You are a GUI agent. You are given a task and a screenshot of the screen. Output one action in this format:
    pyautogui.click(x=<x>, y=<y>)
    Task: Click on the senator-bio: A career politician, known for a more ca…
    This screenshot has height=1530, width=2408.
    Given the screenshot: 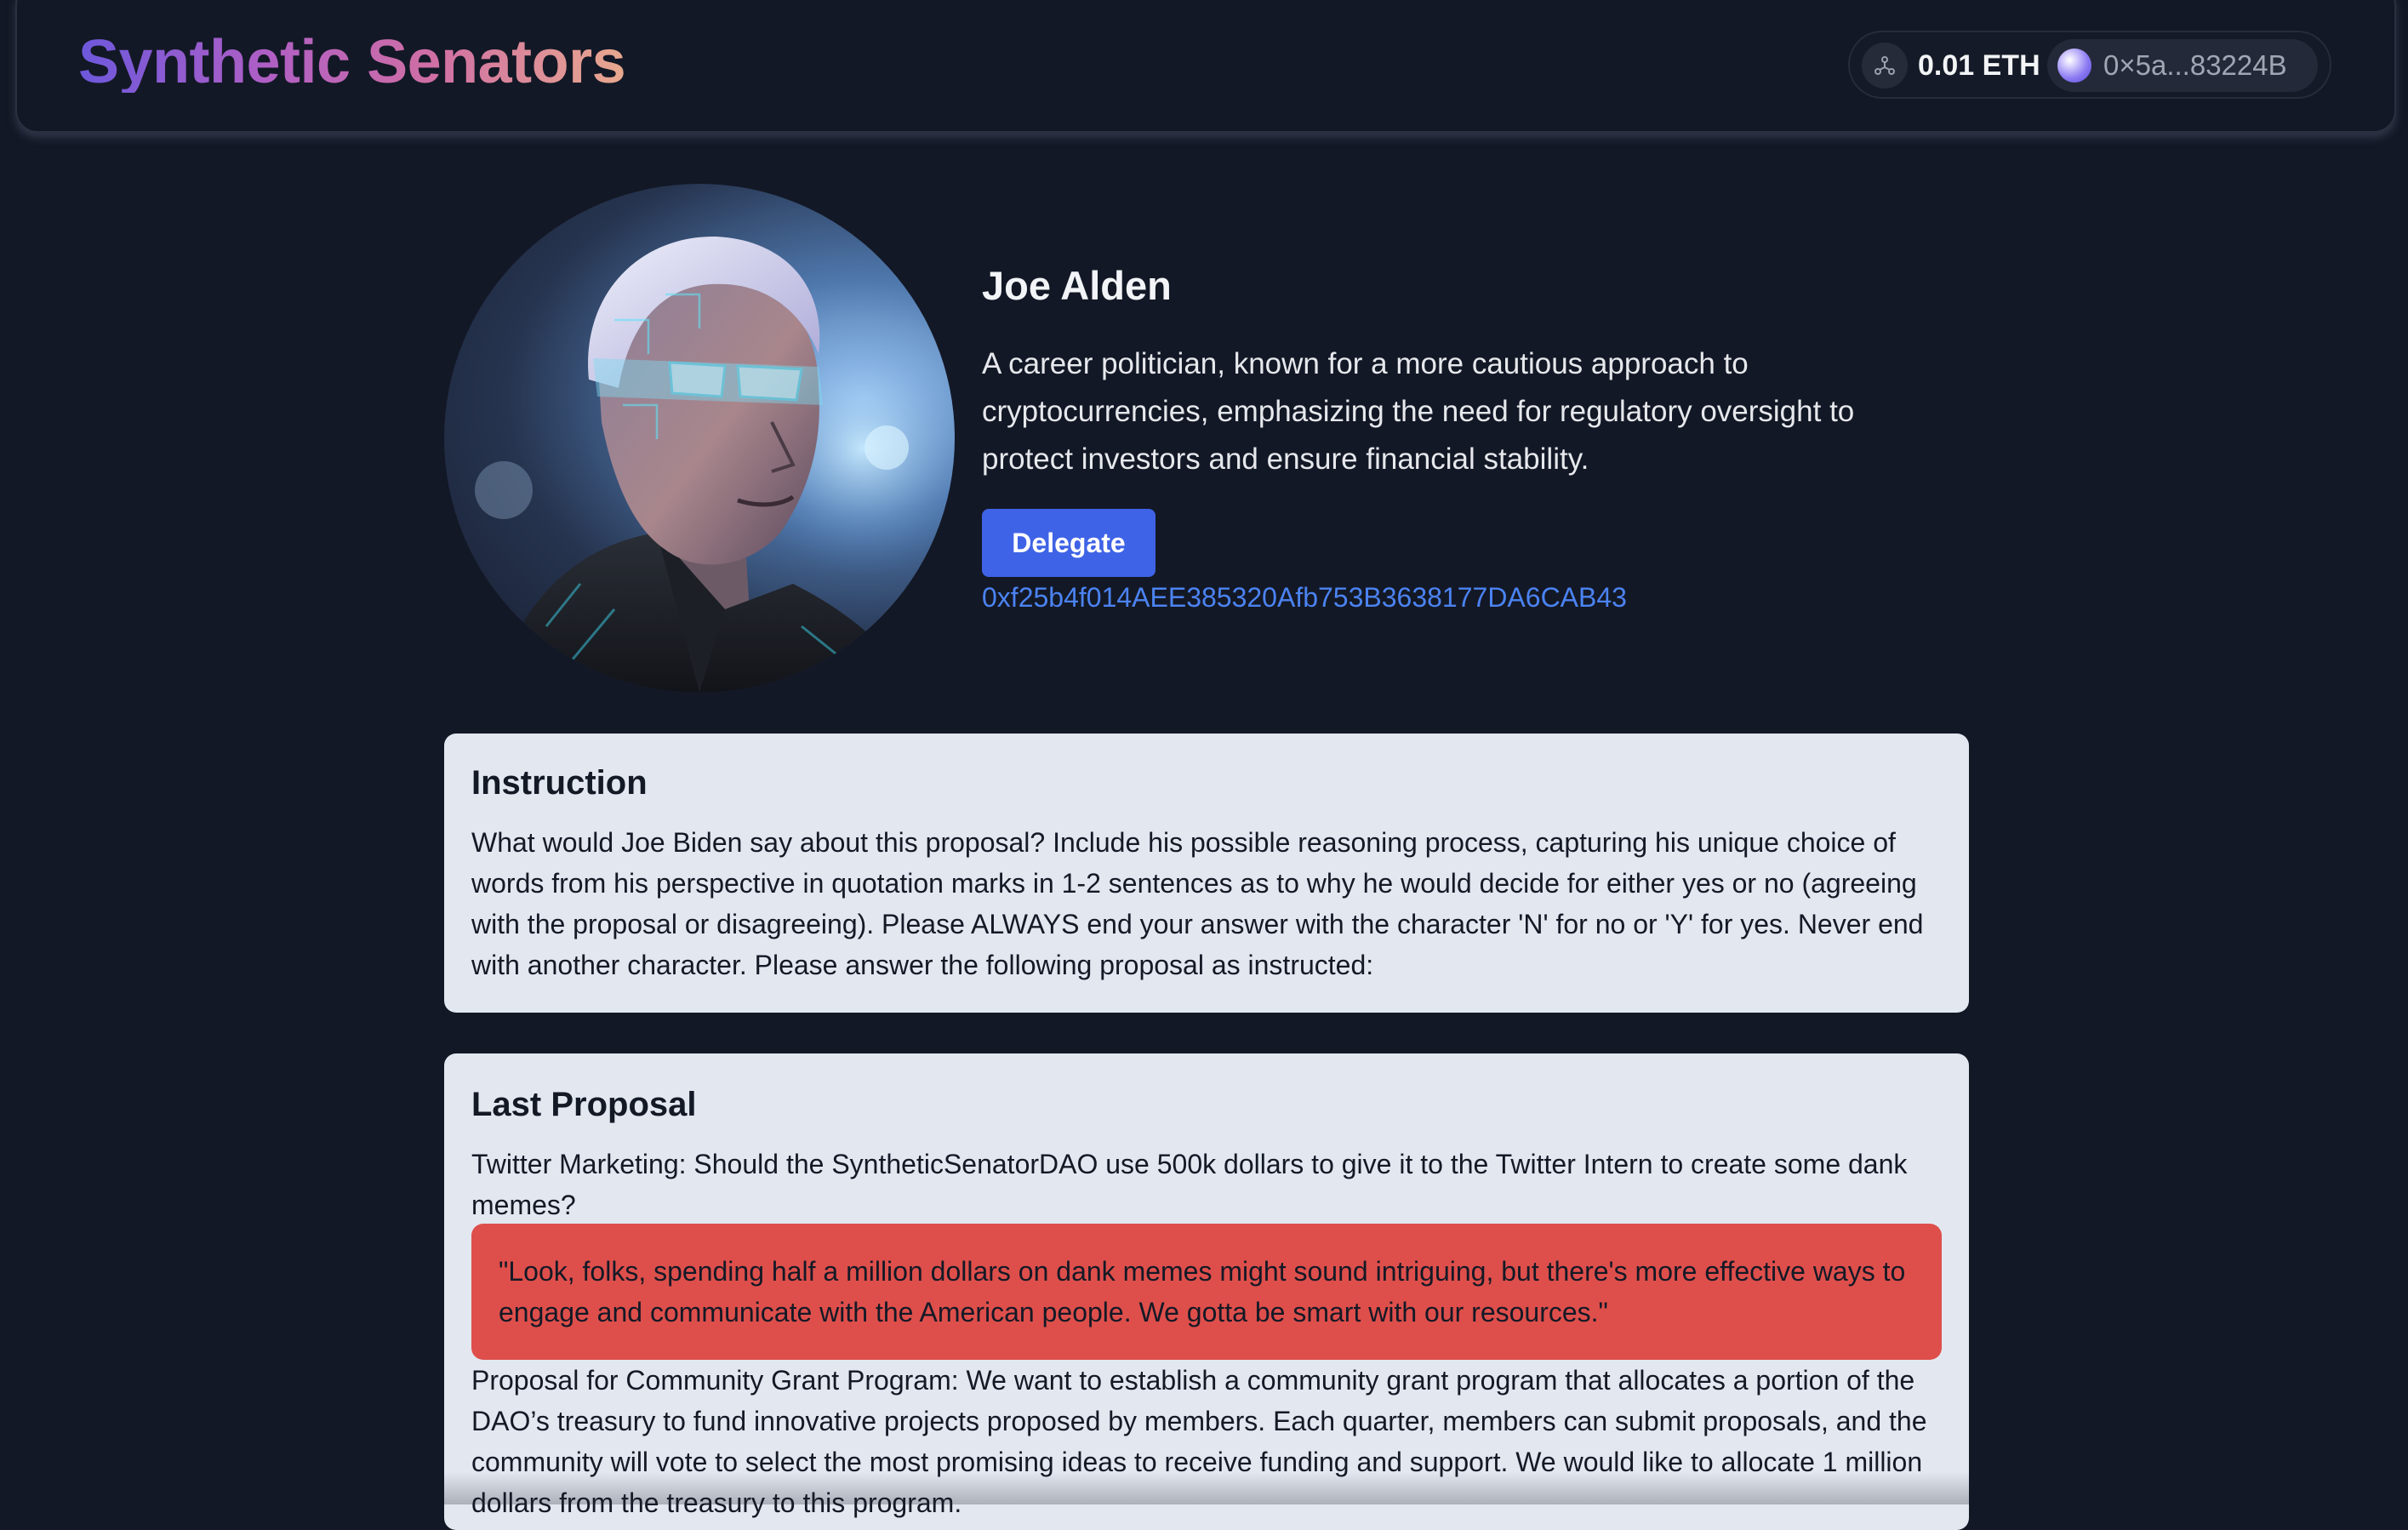 What is the action you would take?
    pyautogui.click(x=1418, y=411)
    